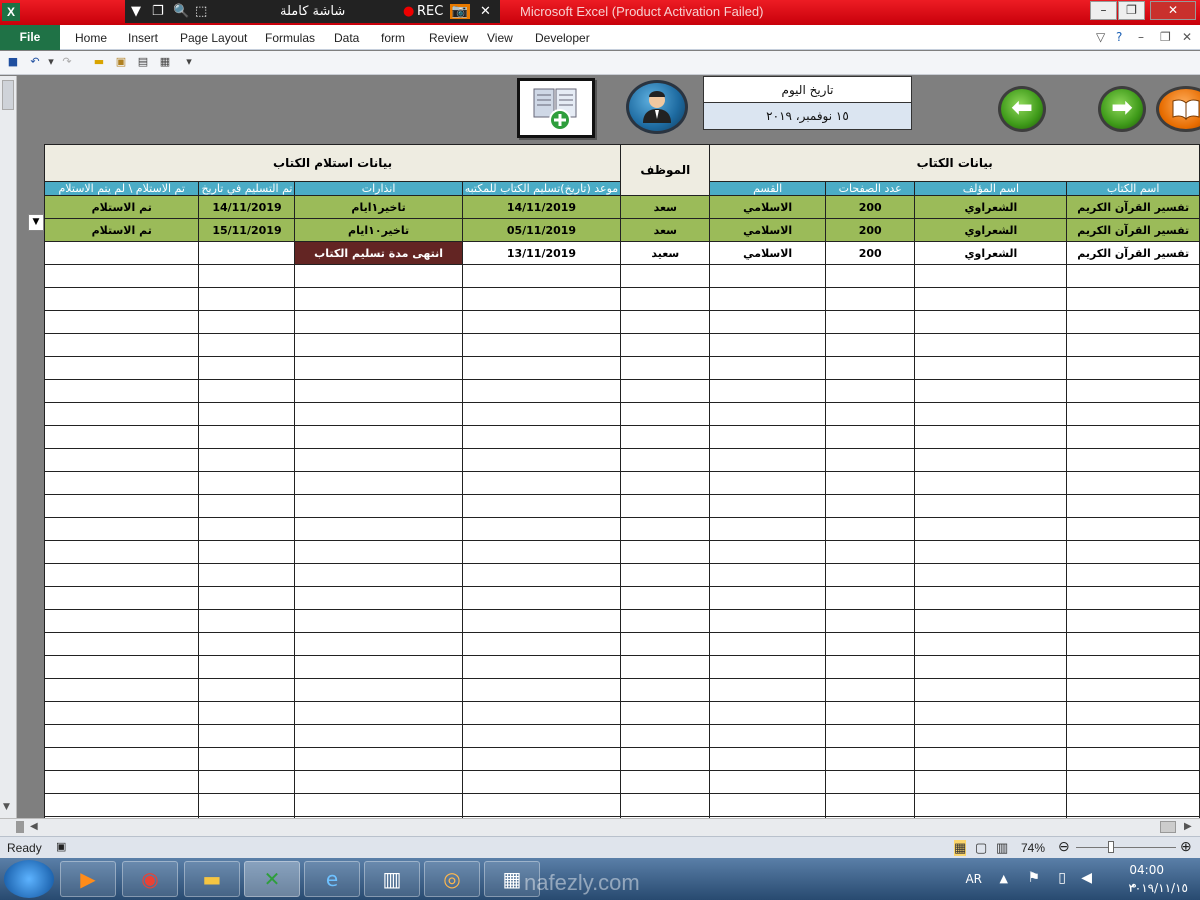 Image resolution: width=1200 pixels, height=900 pixels. What do you see at coordinates (51, 62) in the screenshot?
I see `undo-dropdown-icon: ▾` at bounding box center [51, 62].